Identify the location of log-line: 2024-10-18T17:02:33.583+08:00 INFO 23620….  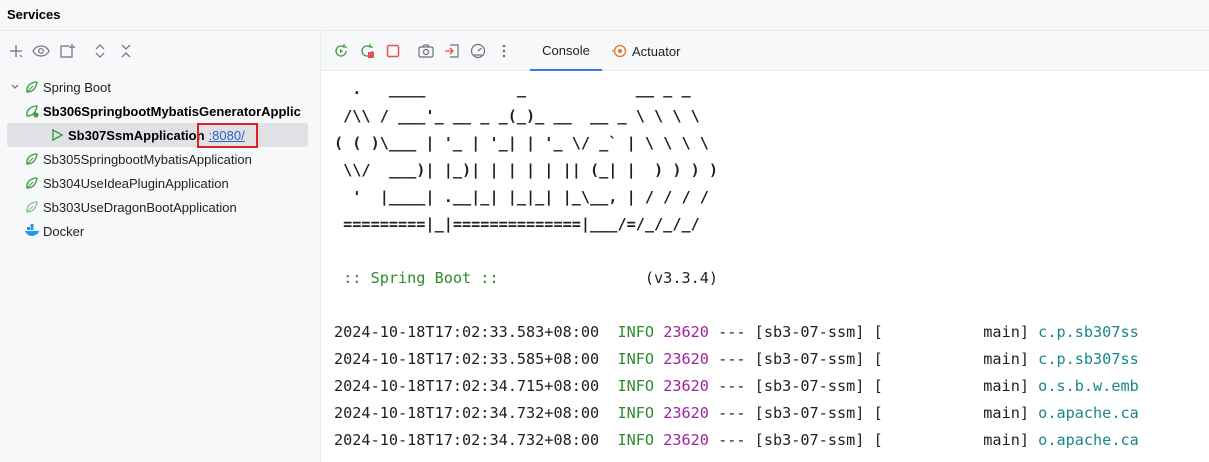
(736, 332).